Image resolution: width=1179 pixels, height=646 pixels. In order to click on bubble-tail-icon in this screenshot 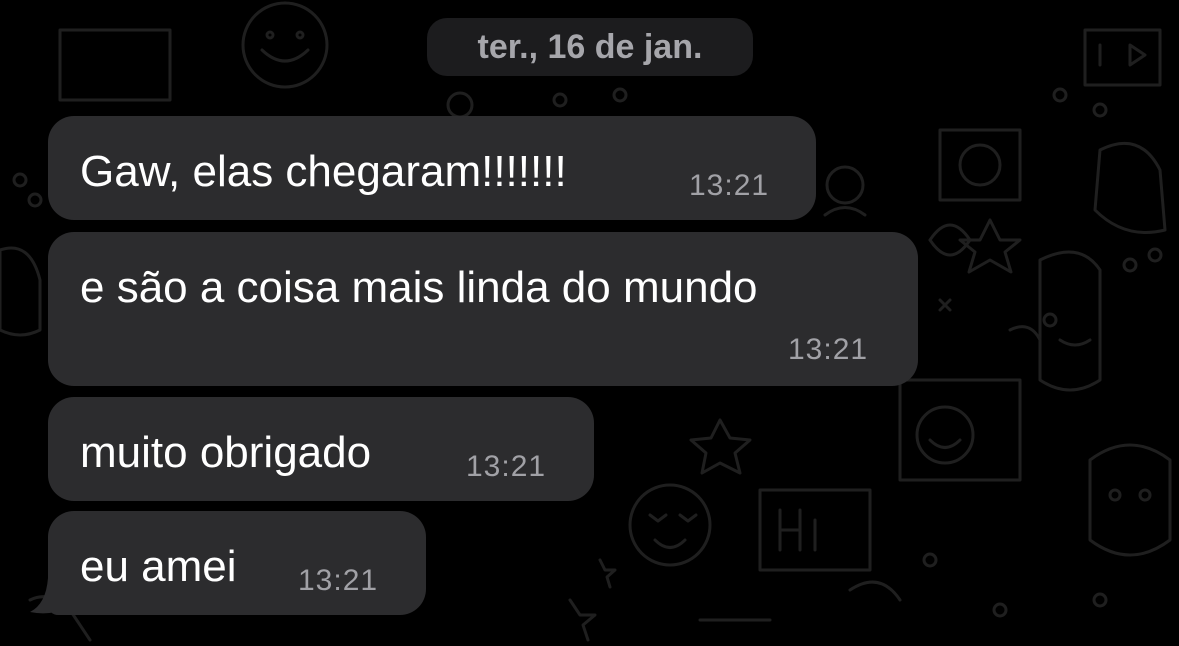, I will do `click(49, 596)`.